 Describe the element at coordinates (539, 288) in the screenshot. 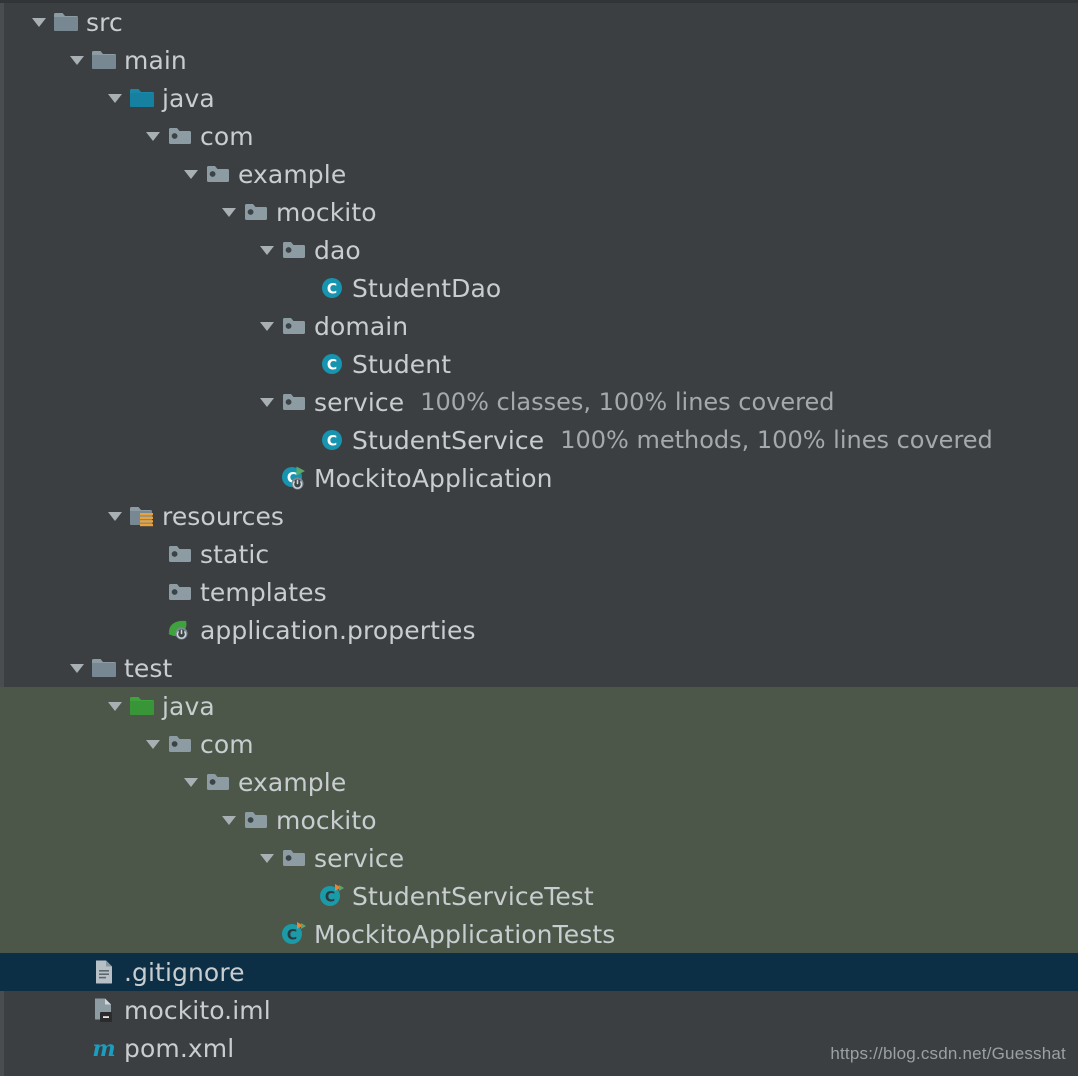

I see `tree-row: C StudentDao` at that location.